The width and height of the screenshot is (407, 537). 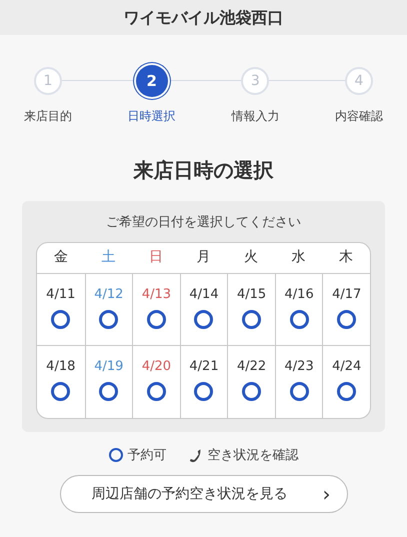 What do you see at coordinates (251, 366) in the screenshot?
I see `date-label: 4/22` at bounding box center [251, 366].